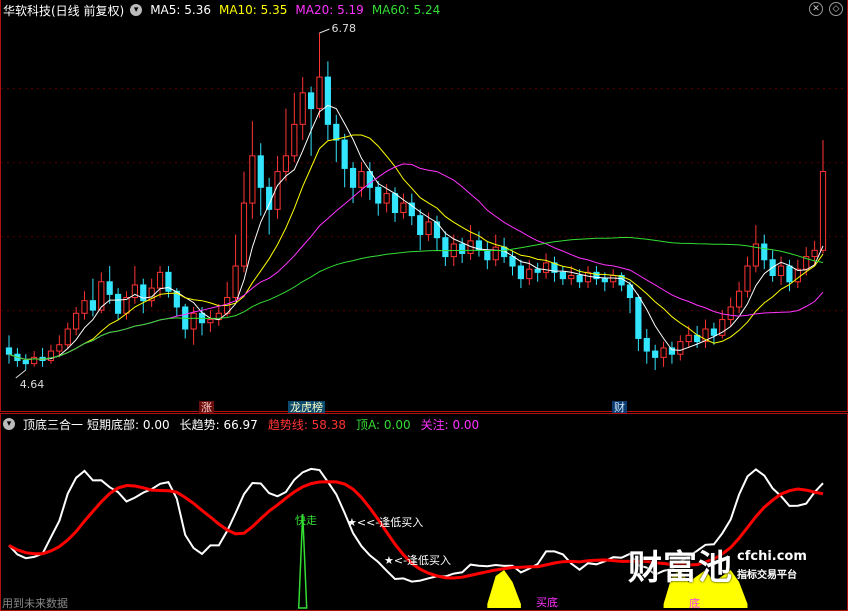  Describe the element at coordinates (816, 9) in the screenshot. I see `close-icon: ✕` at that location.